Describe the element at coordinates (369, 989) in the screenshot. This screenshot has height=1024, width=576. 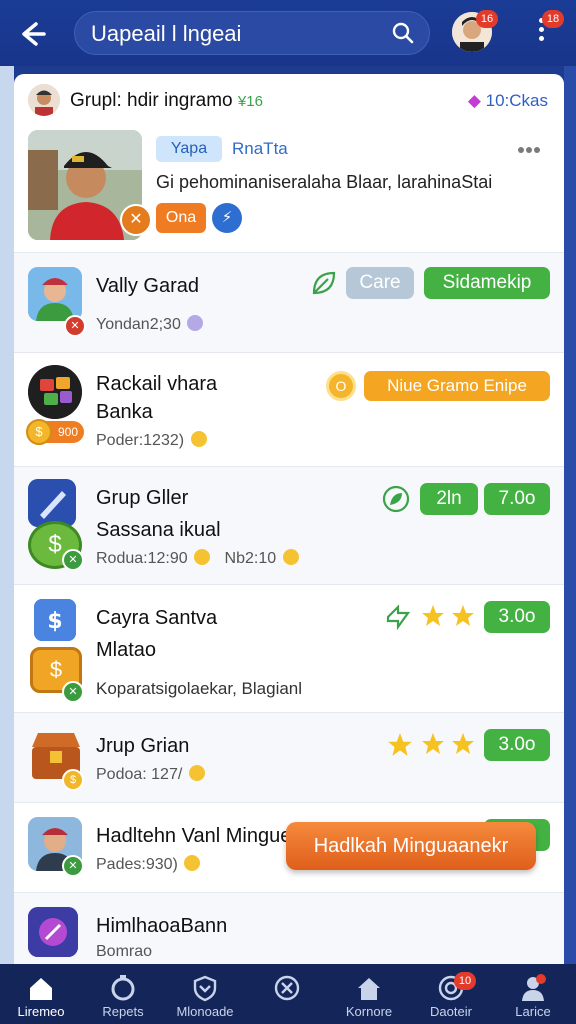
I see `house-icon` at that location.